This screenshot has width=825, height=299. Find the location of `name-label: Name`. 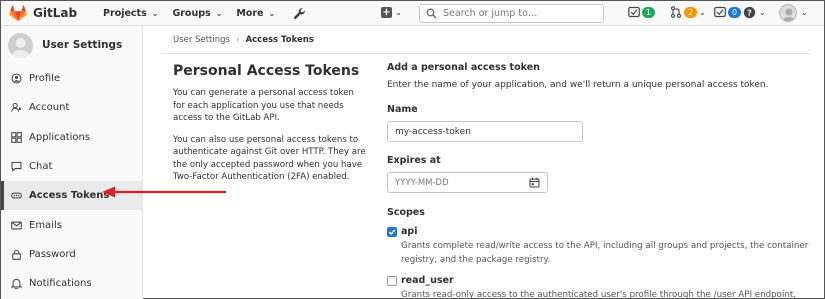

name-label: Name is located at coordinates (402, 109).